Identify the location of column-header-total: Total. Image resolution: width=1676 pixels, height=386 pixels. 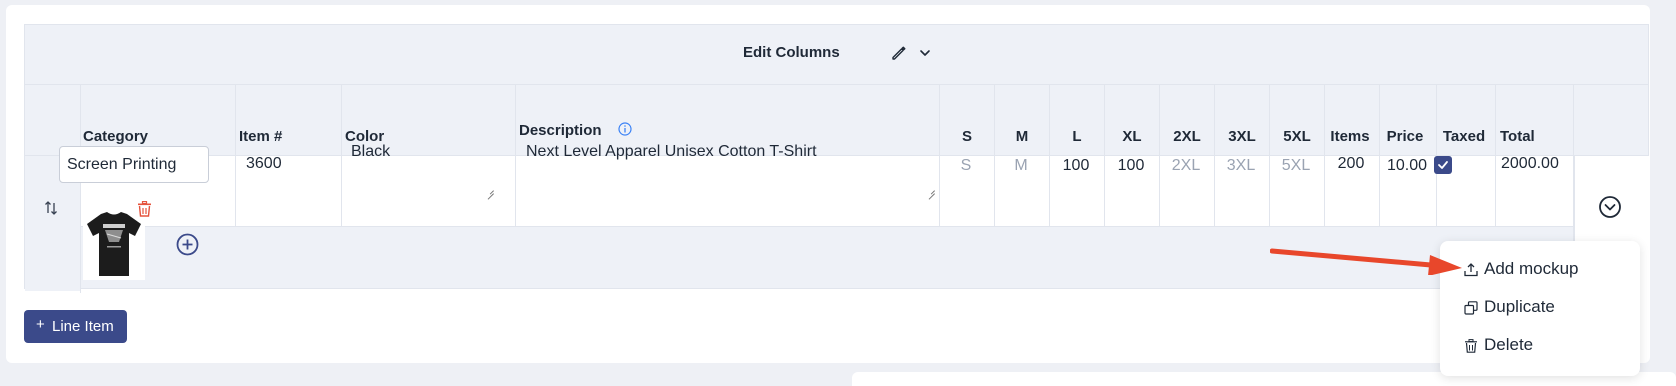
(1517, 136).